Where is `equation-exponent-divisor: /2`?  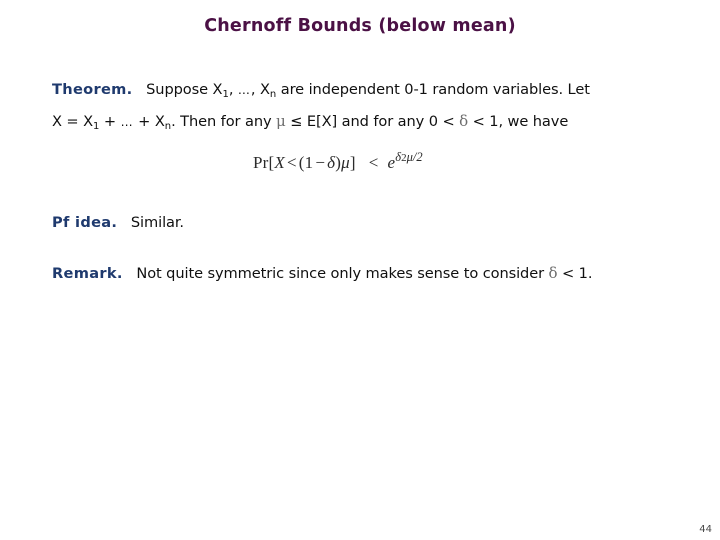 equation-exponent-divisor: /2 is located at coordinates (417, 157).